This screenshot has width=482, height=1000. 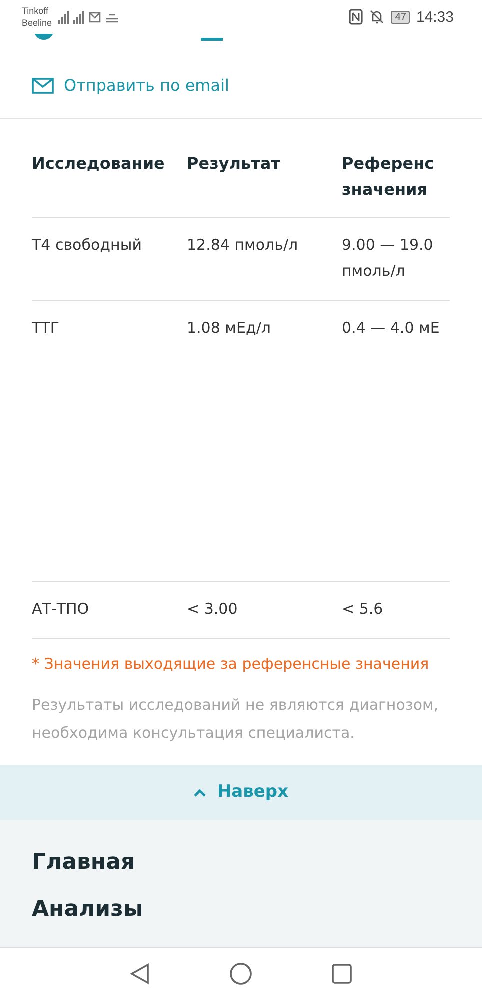 I want to click on bell-off-icon, so click(x=377, y=17).